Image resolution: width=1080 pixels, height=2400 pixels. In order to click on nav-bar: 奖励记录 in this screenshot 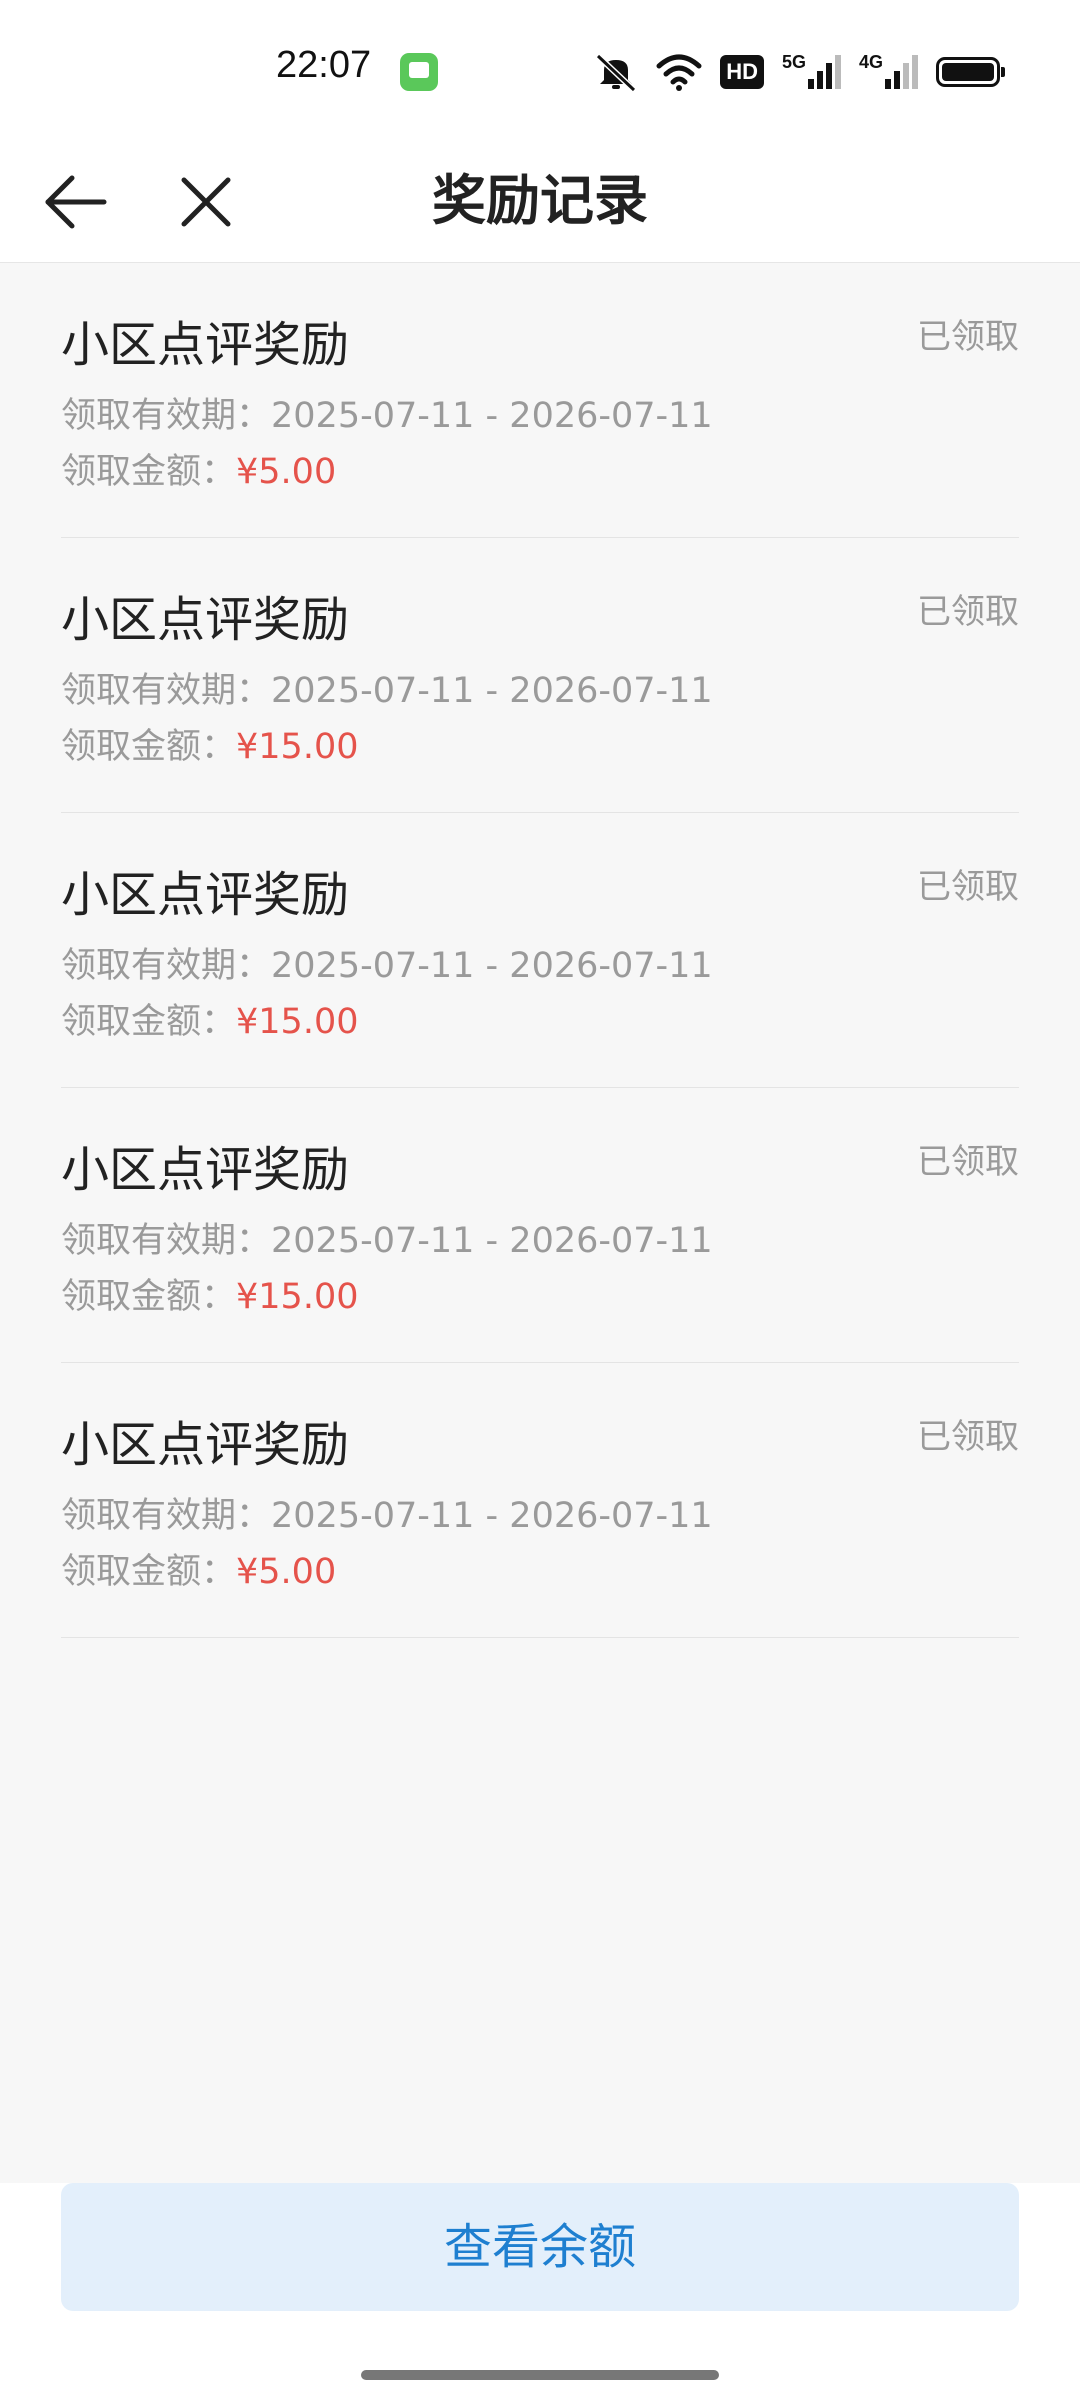, I will do `click(540, 201)`.